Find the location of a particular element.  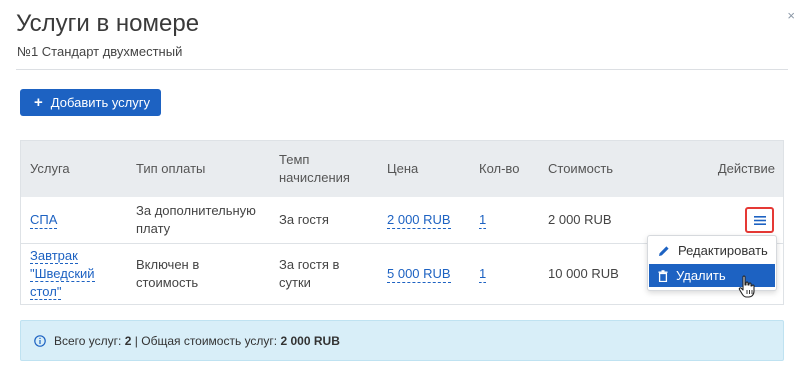

price-link: 5 000 RUB is located at coordinates (419, 274).